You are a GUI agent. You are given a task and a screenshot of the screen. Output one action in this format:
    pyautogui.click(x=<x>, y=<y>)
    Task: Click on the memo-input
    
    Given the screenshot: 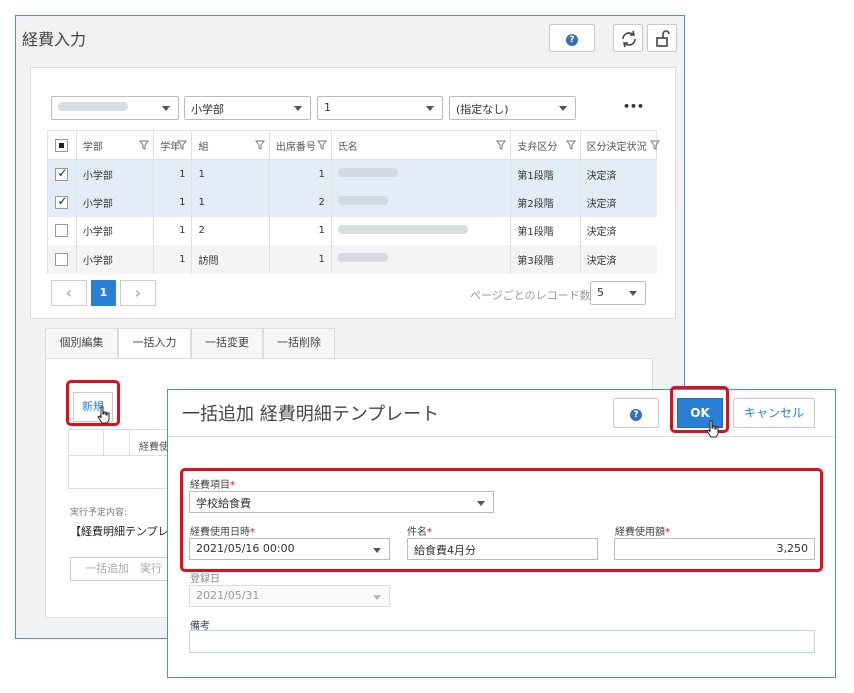 What is the action you would take?
    pyautogui.click(x=502, y=641)
    